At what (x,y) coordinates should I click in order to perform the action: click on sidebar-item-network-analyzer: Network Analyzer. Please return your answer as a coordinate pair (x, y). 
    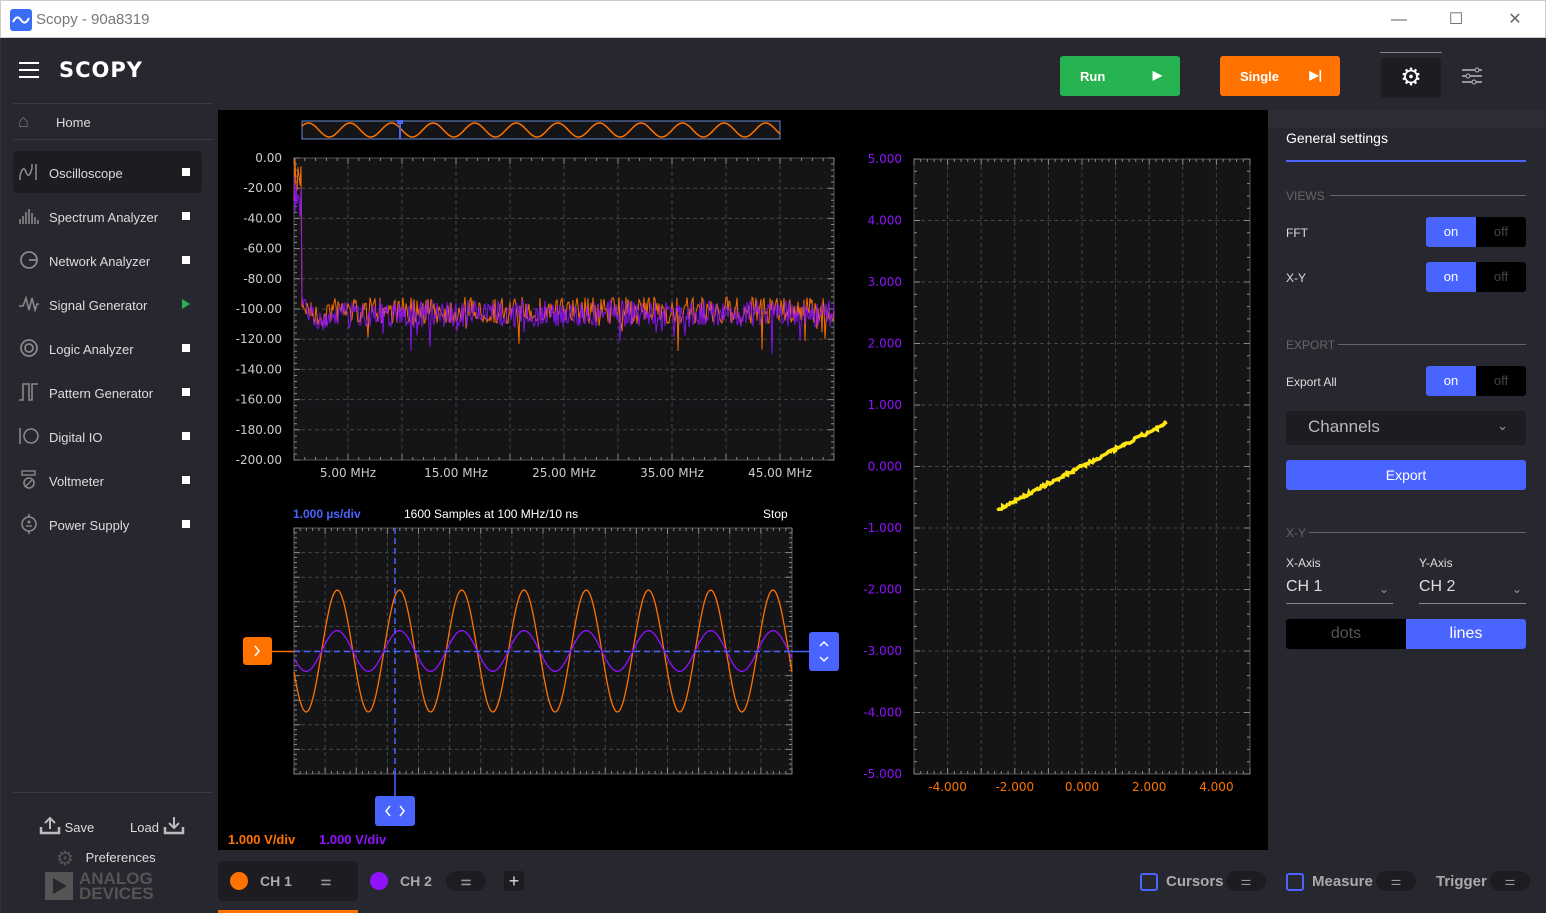
    Looking at the image, I should click on (107, 260).